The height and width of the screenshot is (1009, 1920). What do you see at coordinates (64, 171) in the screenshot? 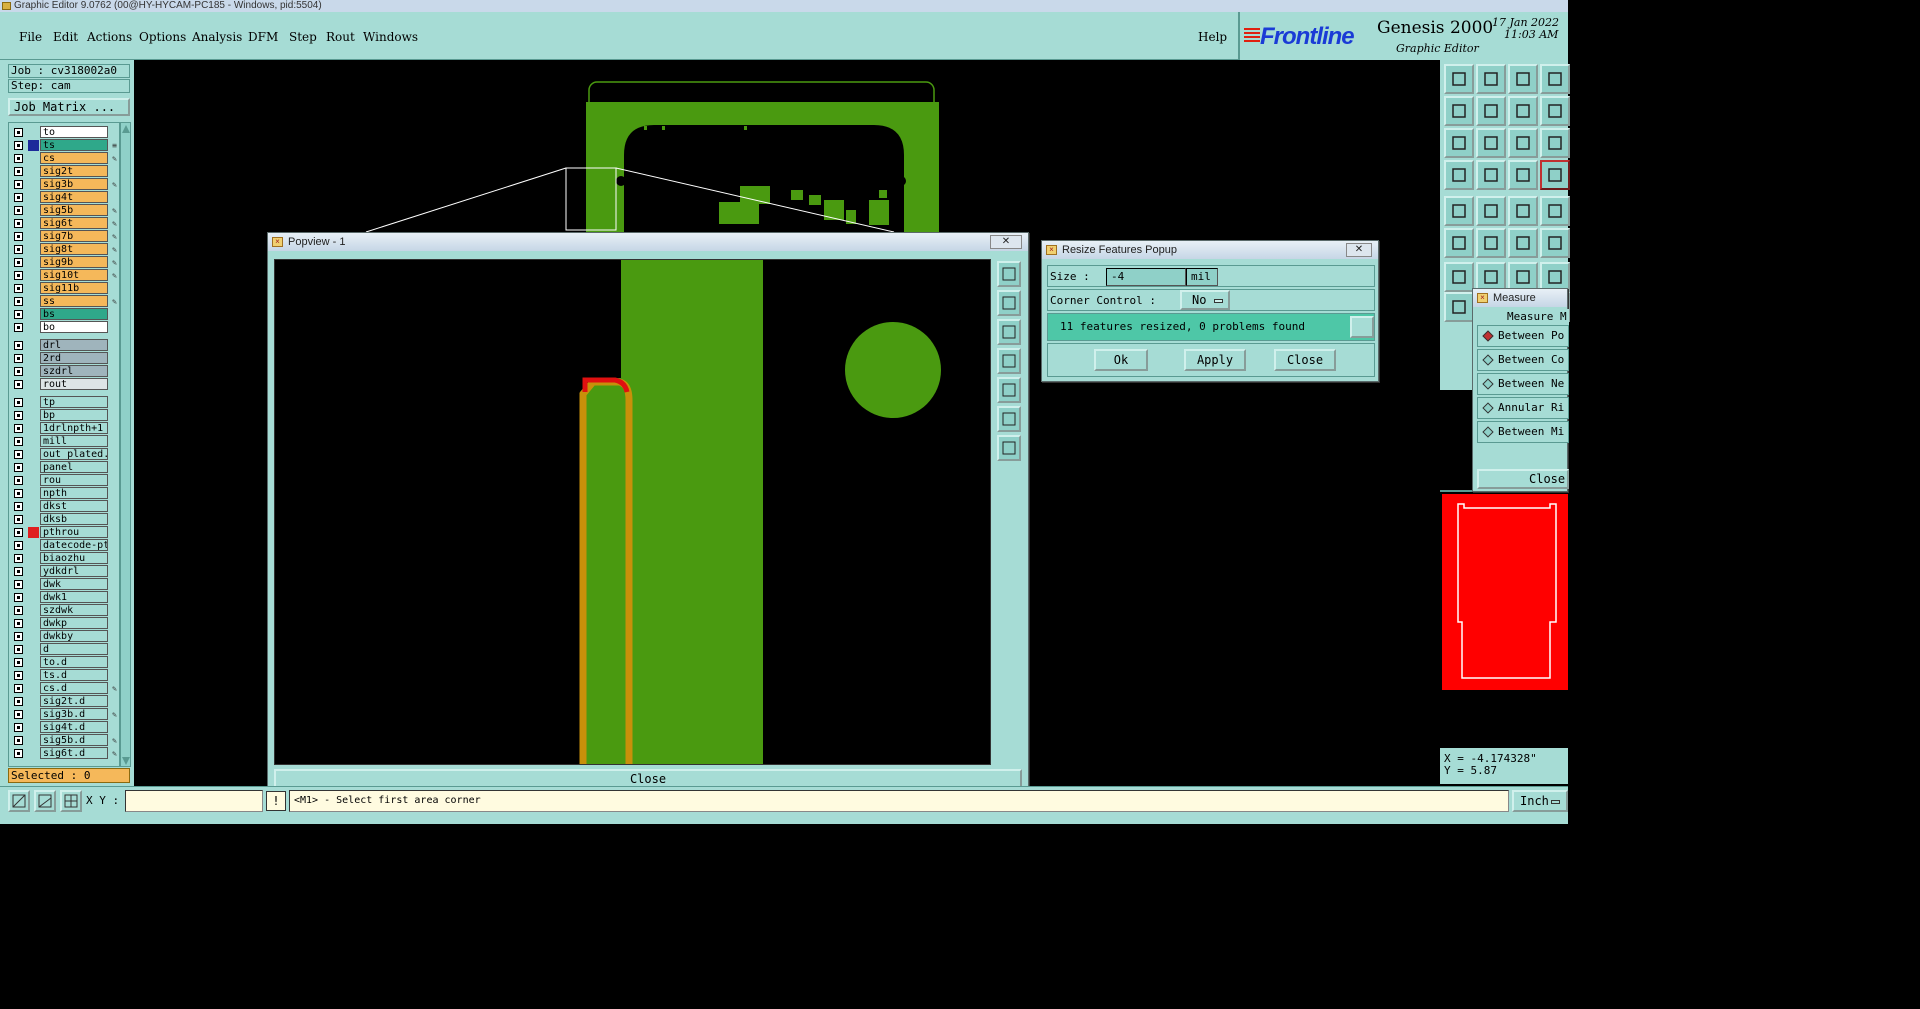
I see `layer-row: sig2t` at bounding box center [64, 171].